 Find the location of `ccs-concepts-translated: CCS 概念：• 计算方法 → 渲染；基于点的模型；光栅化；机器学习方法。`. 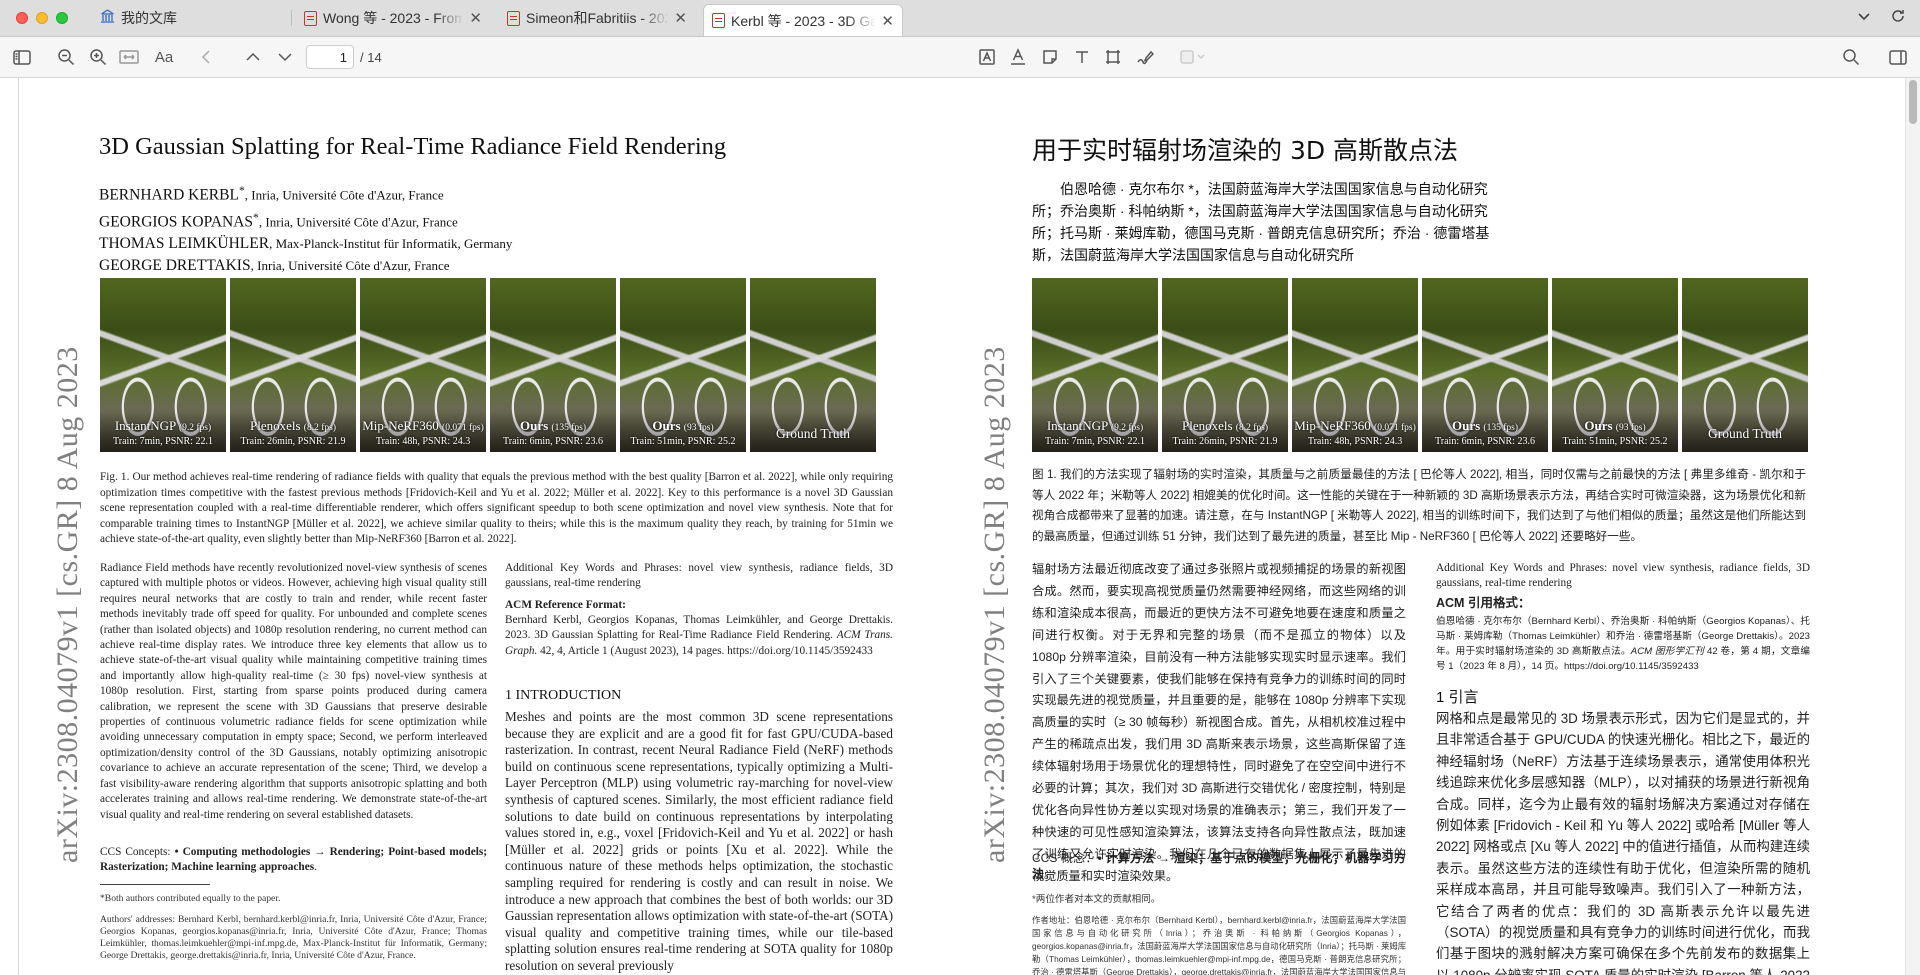

ccs-concepts-translated: CCS 概念：• 计算方法 → 渲染；基于点的模型；光栅化；机器学习方法。 is located at coordinates (1219, 866).